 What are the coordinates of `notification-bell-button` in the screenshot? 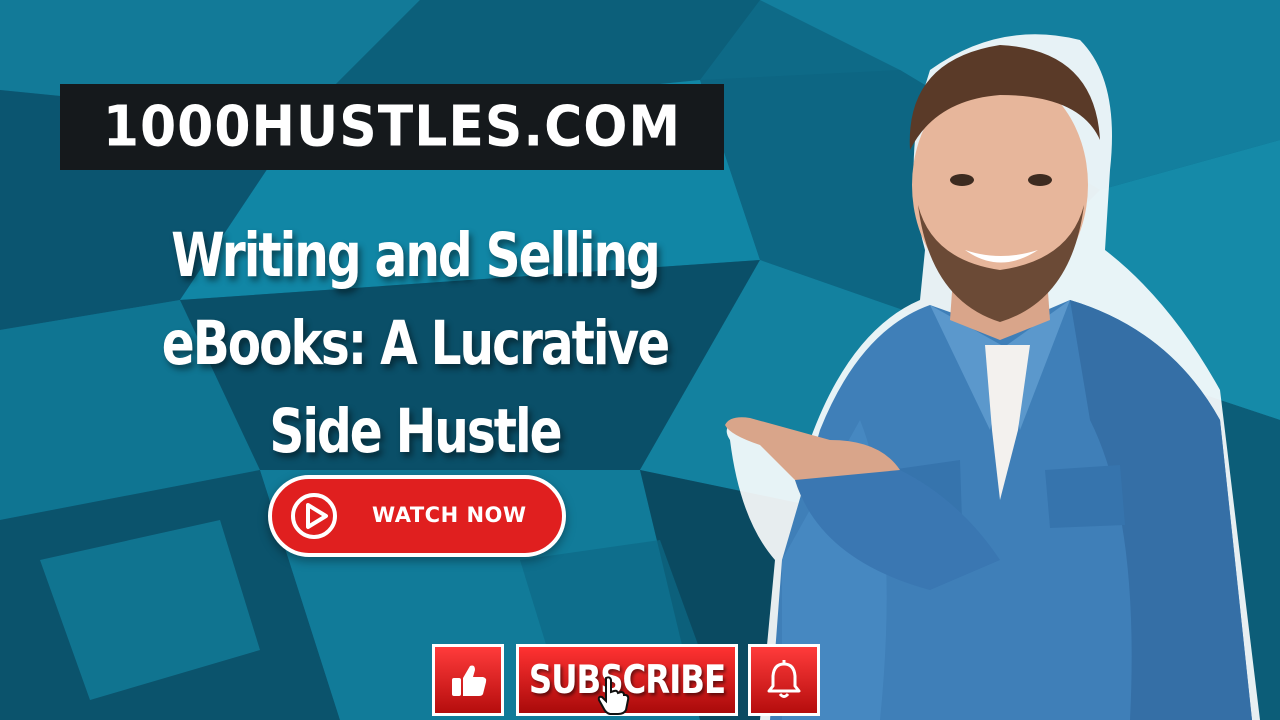 It's located at (784, 680).